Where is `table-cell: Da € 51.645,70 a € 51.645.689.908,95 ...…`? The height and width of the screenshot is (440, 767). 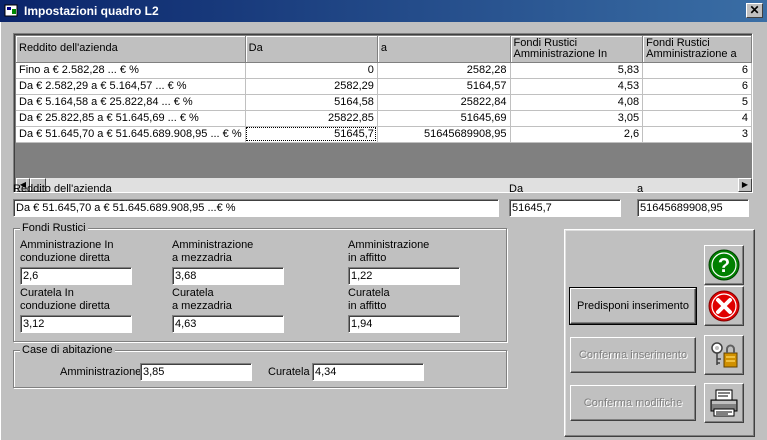
table-cell: Da € 51.645,70 a € 51.645.689.908,95 ...… is located at coordinates (131, 134).